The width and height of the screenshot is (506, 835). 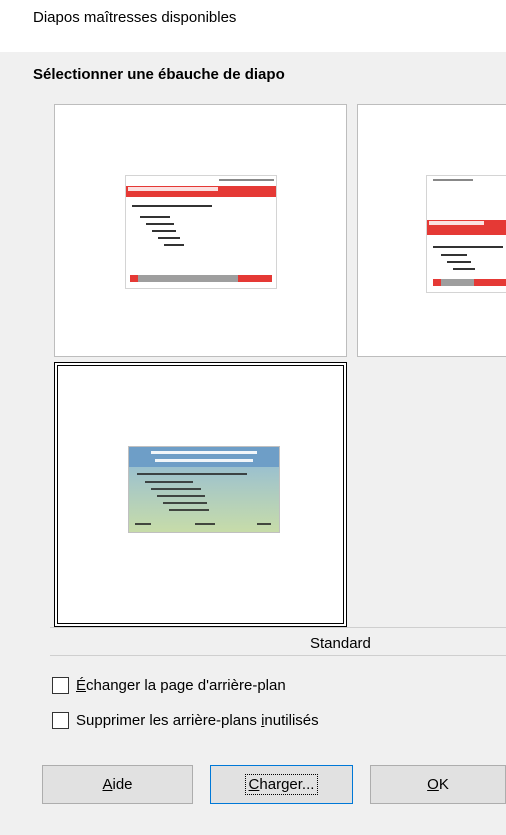 I want to click on slide-design-item, so click(x=431, y=230).